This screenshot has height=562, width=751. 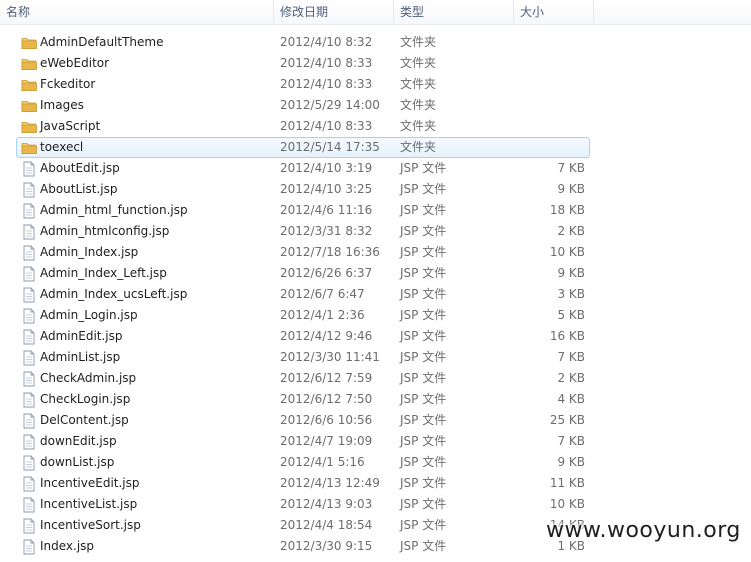 I want to click on file-name: Admin_Index_Left.jsp, so click(x=103, y=273).